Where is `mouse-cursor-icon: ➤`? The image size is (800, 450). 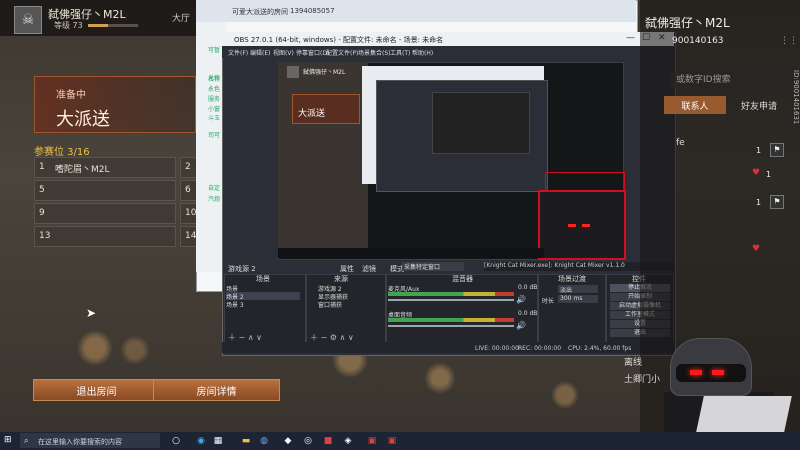
mouse-cursor-icon: ➤ is located at coordinates (91, 313).